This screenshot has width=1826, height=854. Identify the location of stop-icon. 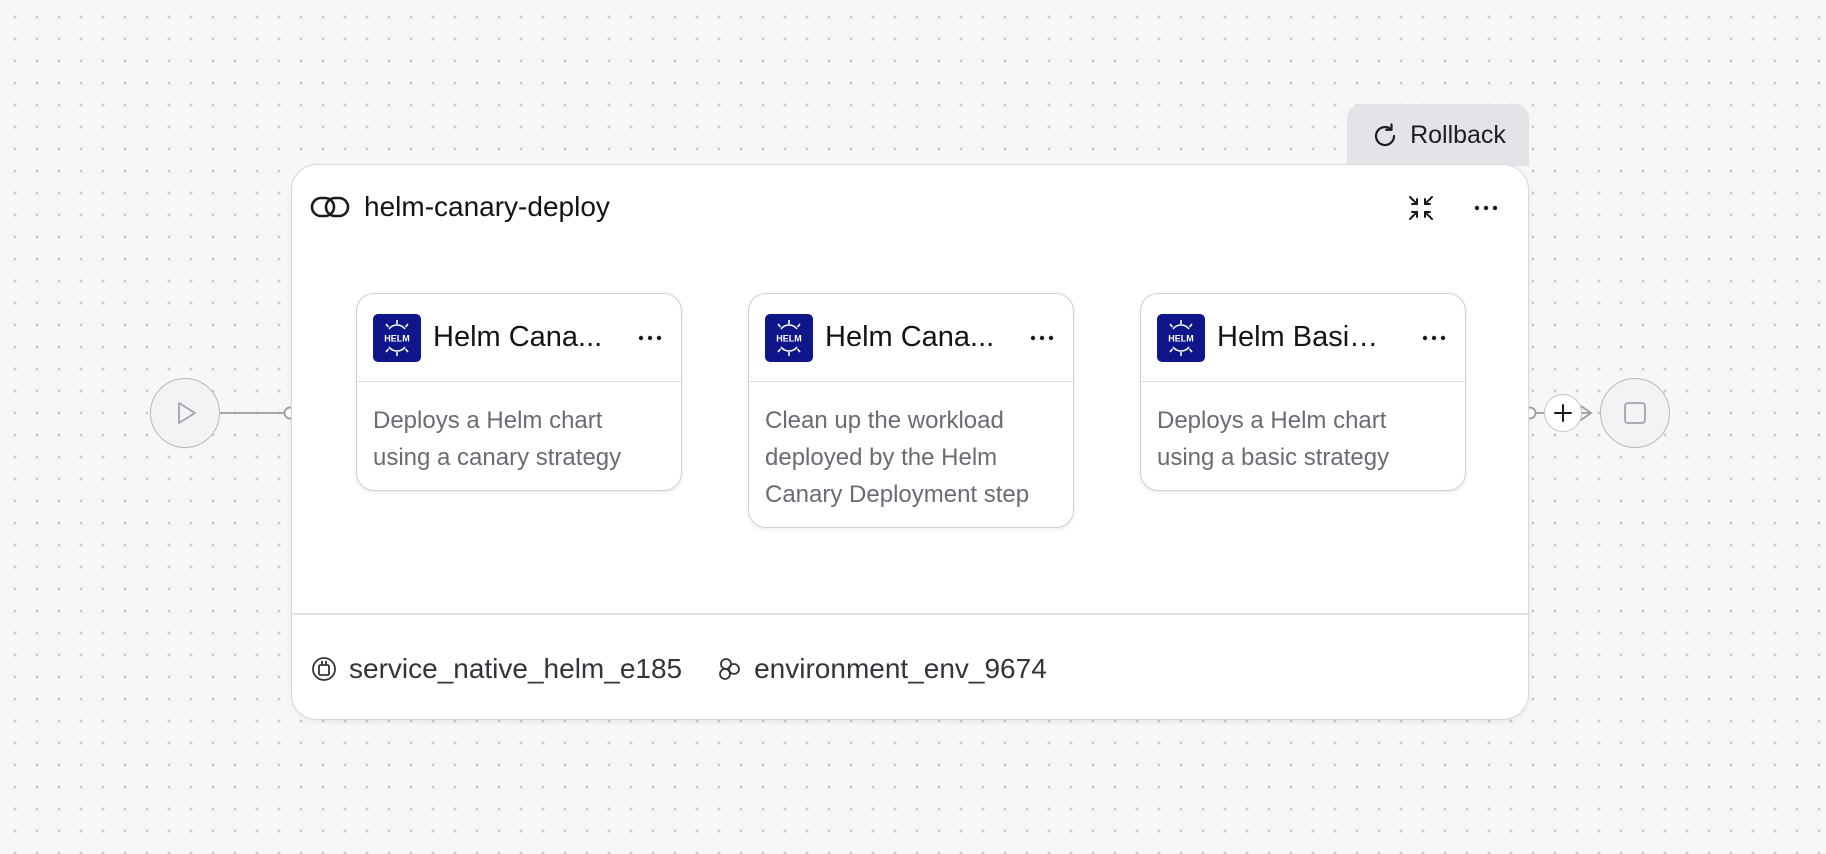
(1635, 413).